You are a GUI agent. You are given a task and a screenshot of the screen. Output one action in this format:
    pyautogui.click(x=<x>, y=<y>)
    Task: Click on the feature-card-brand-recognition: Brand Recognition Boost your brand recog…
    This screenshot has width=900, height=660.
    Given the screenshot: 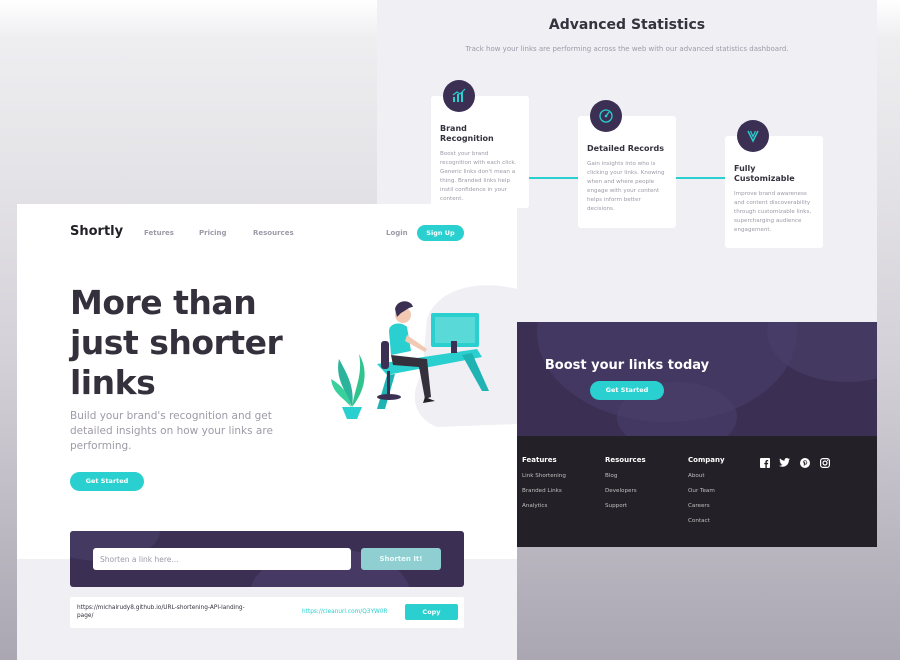 What is the action you would take?
    pyautogui.click(x=480, y=144)
    